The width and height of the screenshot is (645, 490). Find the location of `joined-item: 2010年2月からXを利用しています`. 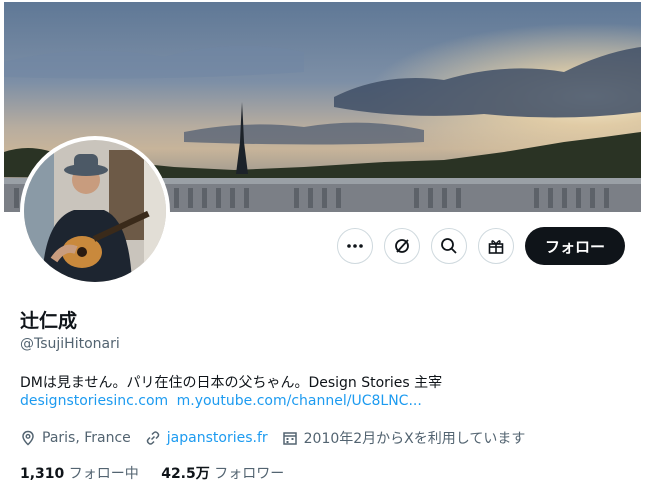

joined-item: 2010年2月からXを利用しています is located at coordinates (404, 438).